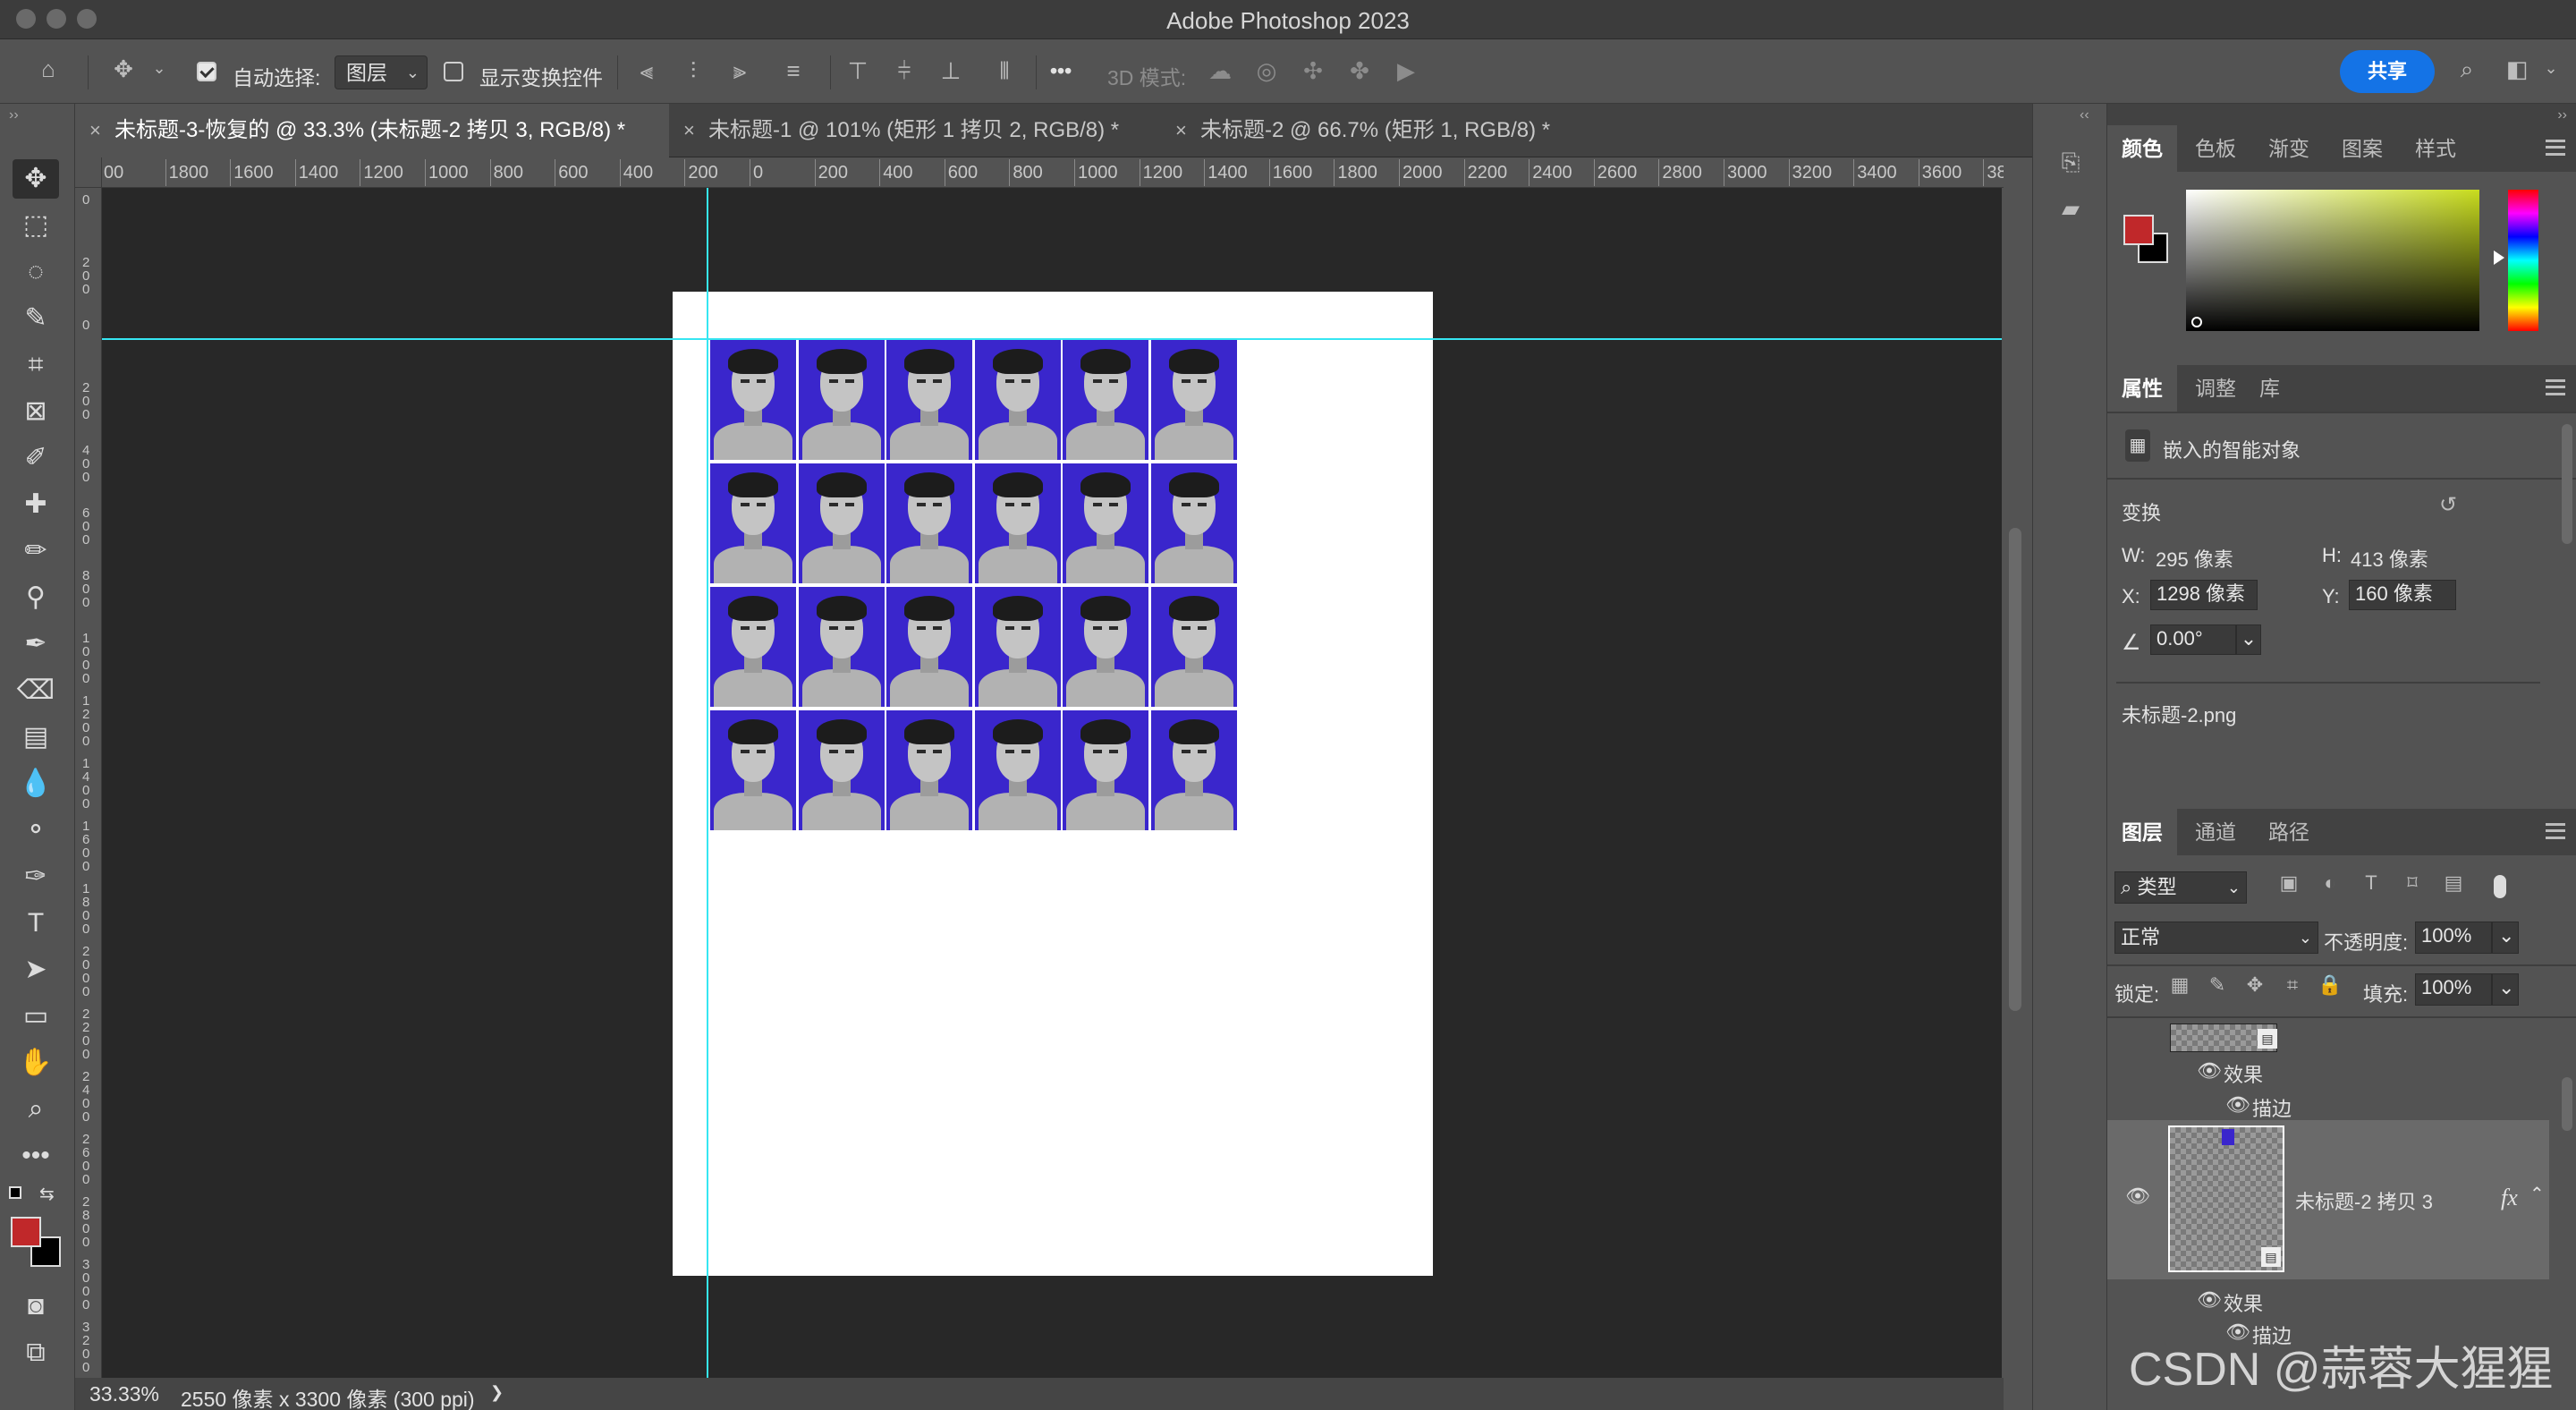  What do you see at coordinates (2292, 985) in the screenshot?
I see `lock-artboard-icon: ⌗` at bounding box center [2292, 985].